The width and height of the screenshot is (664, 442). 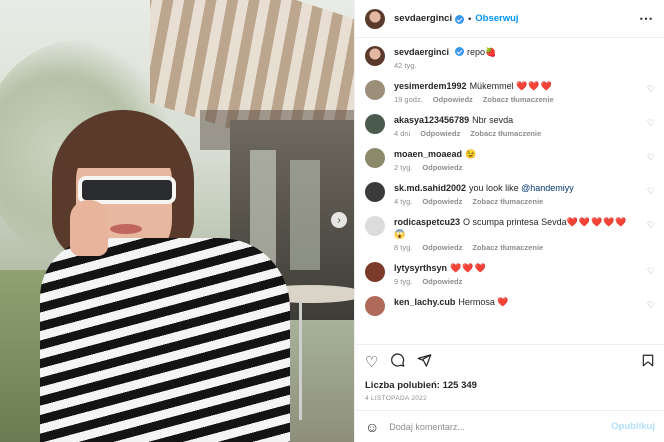 What do you see at coordinates (402, 133) in the screenshot?
I see `comment-time: 4 dni` at bounding box center [402, 133].